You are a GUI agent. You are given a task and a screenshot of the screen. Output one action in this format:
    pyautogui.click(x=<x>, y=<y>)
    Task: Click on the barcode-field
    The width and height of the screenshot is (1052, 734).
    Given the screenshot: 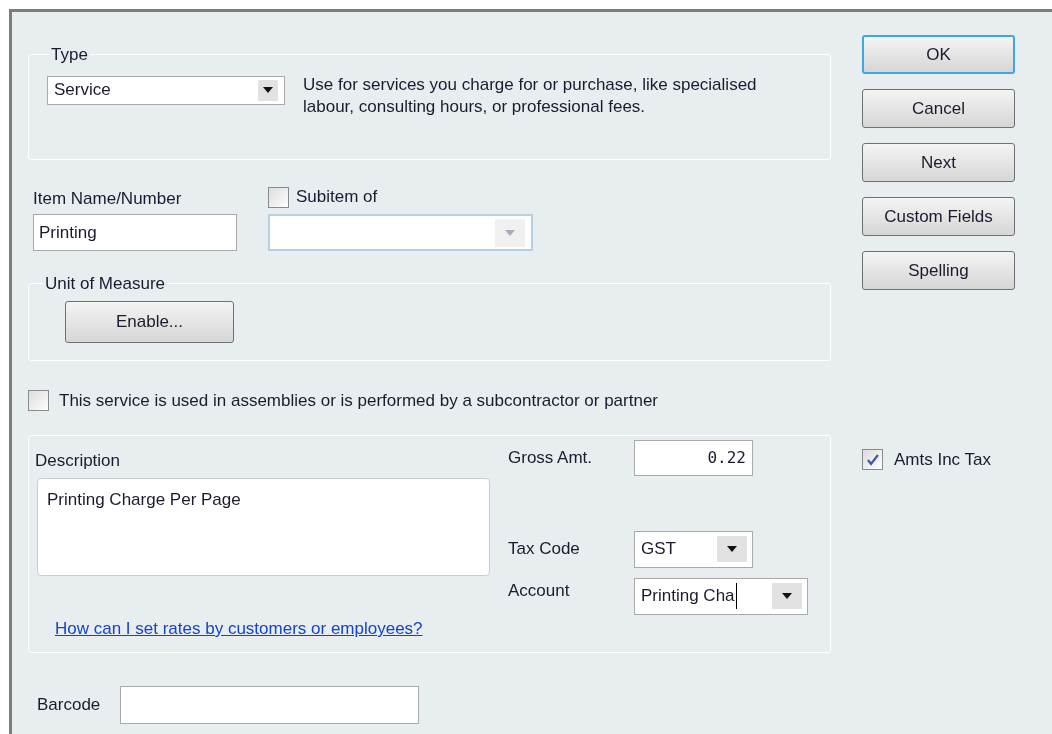 What is the action you would take?
    pyautogui.click(x=270, y=704)
    